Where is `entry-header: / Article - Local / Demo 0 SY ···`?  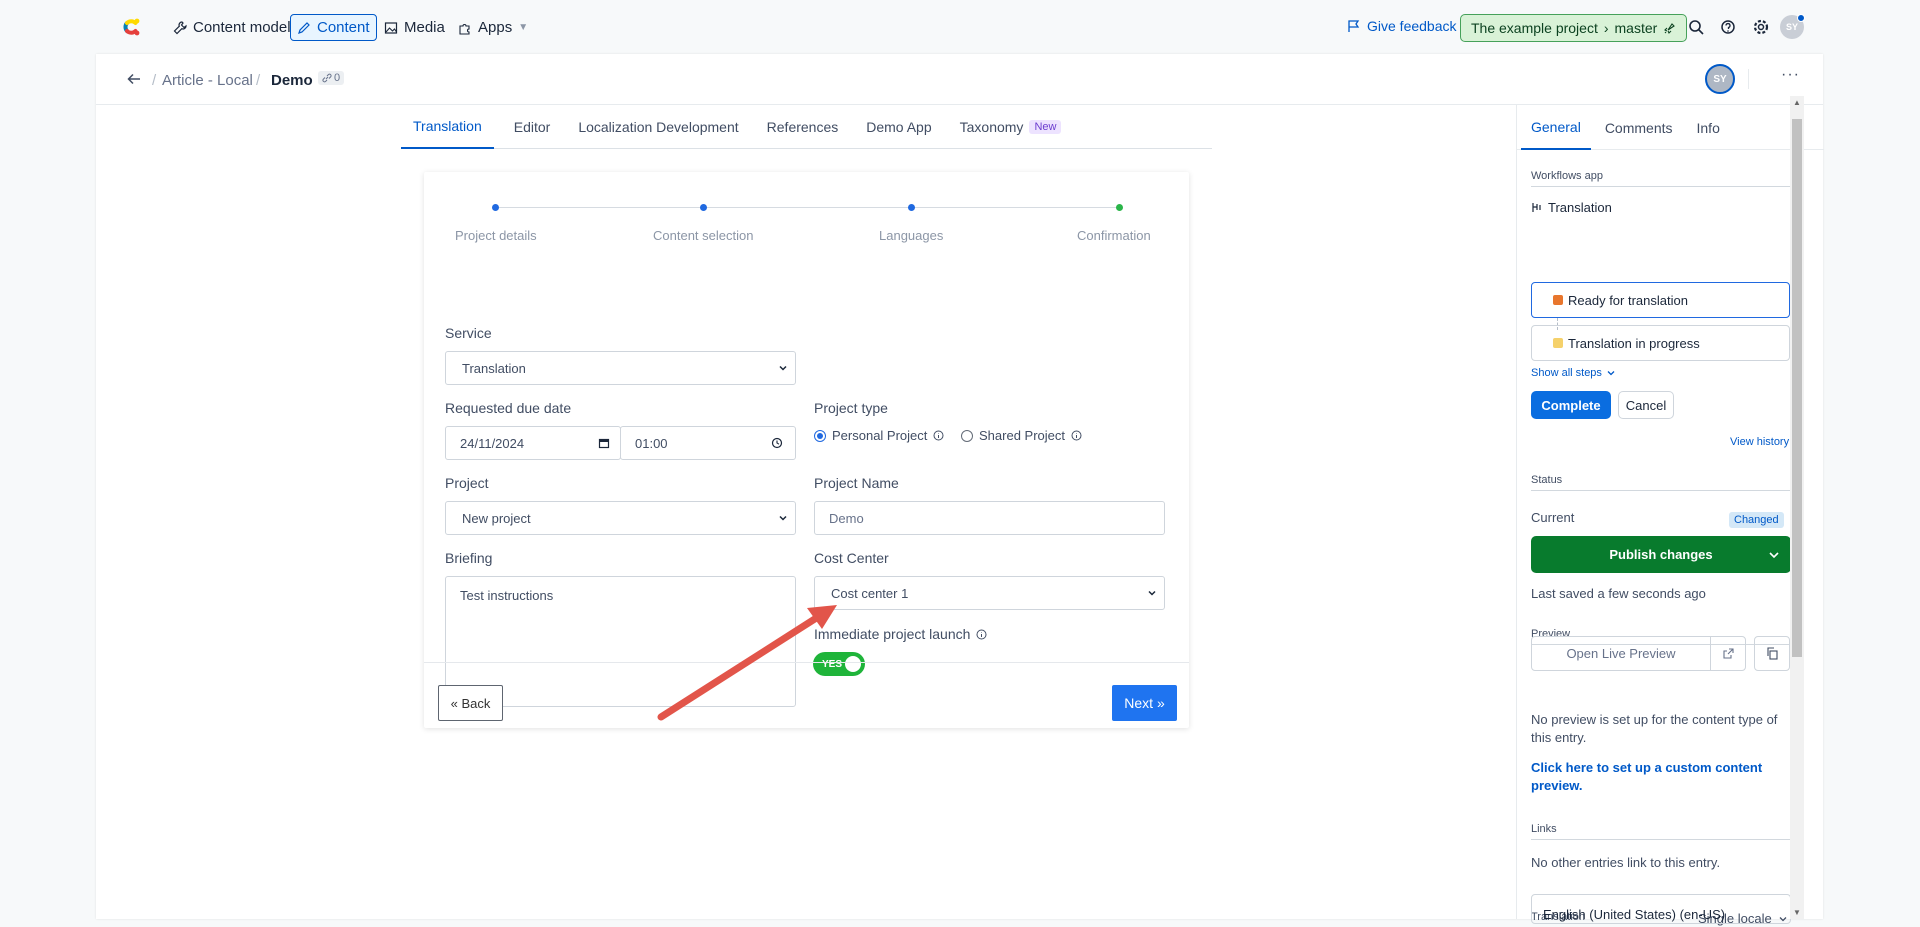 entry-header: / Article - Local / Demo 0 SY ··· is located at coordinates (959, 79).